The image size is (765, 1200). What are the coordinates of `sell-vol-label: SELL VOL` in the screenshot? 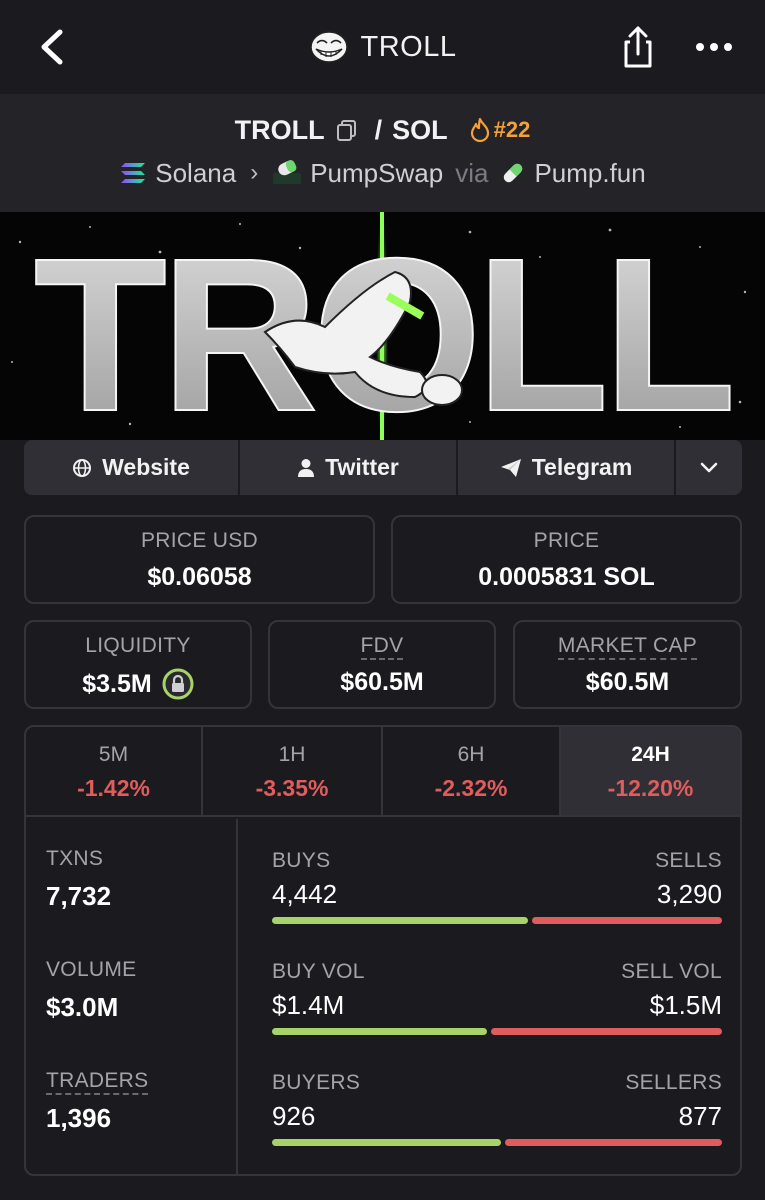 It's located at (671, 971).